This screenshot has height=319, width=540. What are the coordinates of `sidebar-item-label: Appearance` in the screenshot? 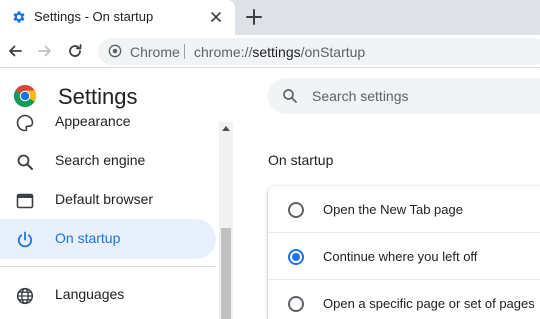 It's located at (93, 121).